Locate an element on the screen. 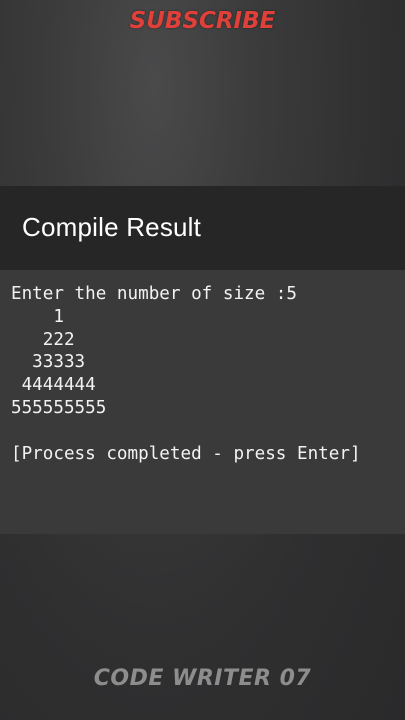 This screenshot has height=720, width=405. subscribe-overlay: SUBSCRIBE is located at coordinates (202, 21).